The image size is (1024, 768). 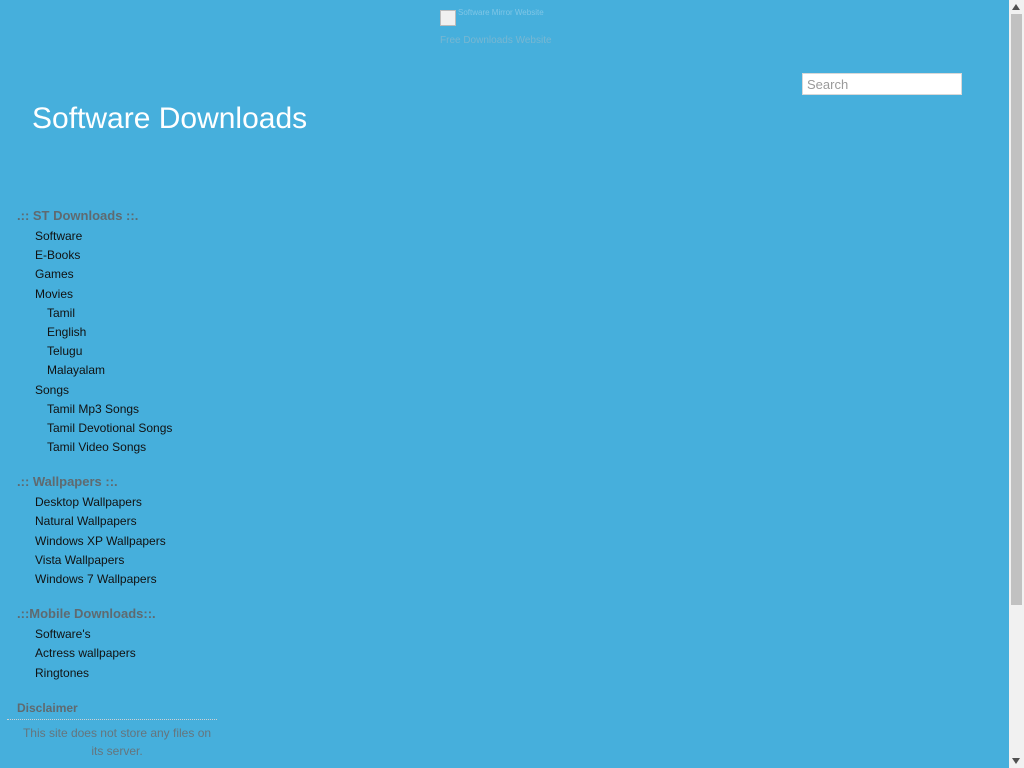 I want to click on sidebar-item-movies-tamil: Tamil, so click(x=117, y=313).